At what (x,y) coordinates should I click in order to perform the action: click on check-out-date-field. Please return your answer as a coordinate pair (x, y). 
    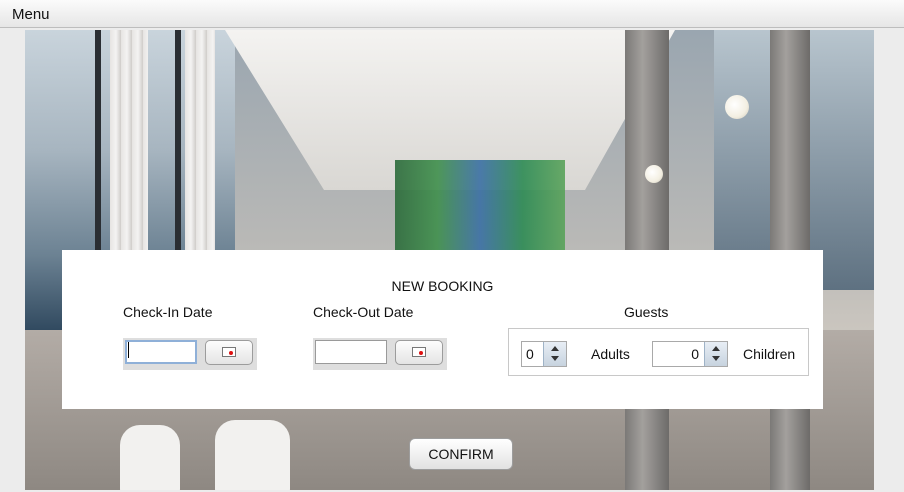
    Looking at the image, I should click on (351, 352).